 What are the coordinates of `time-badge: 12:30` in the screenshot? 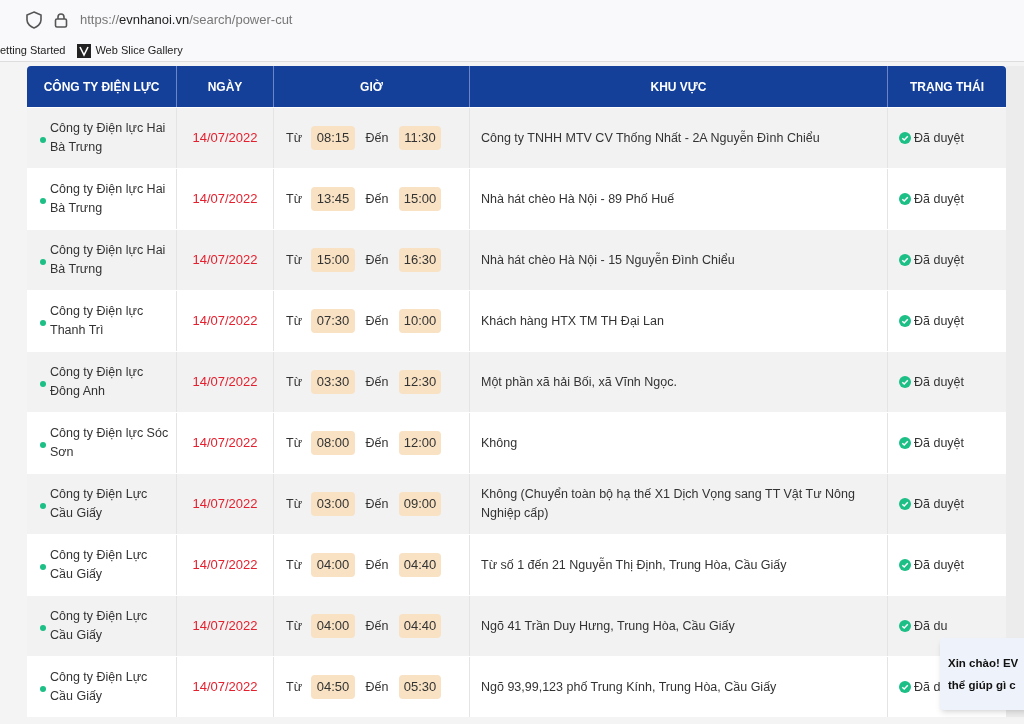 It's located at (420, 382).